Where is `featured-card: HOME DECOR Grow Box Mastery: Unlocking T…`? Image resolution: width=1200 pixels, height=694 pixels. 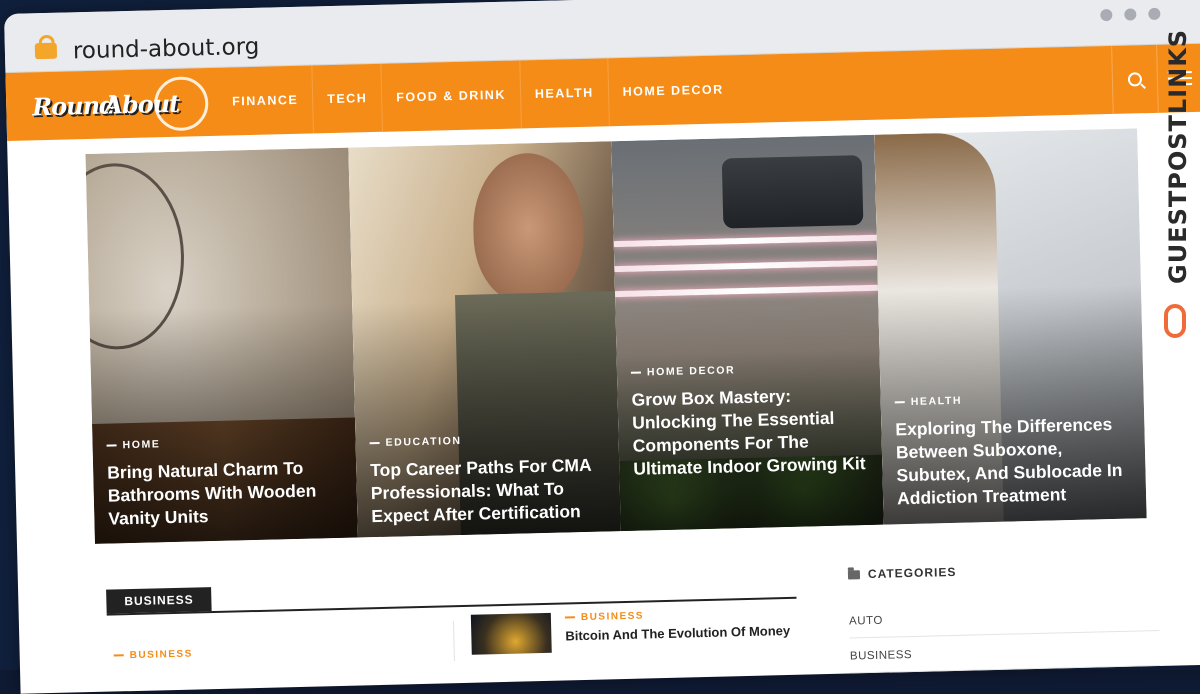
featured-card: HOME DECOR Grow Box Mastery: Unlocking T… is located at coordinates (747, 333).